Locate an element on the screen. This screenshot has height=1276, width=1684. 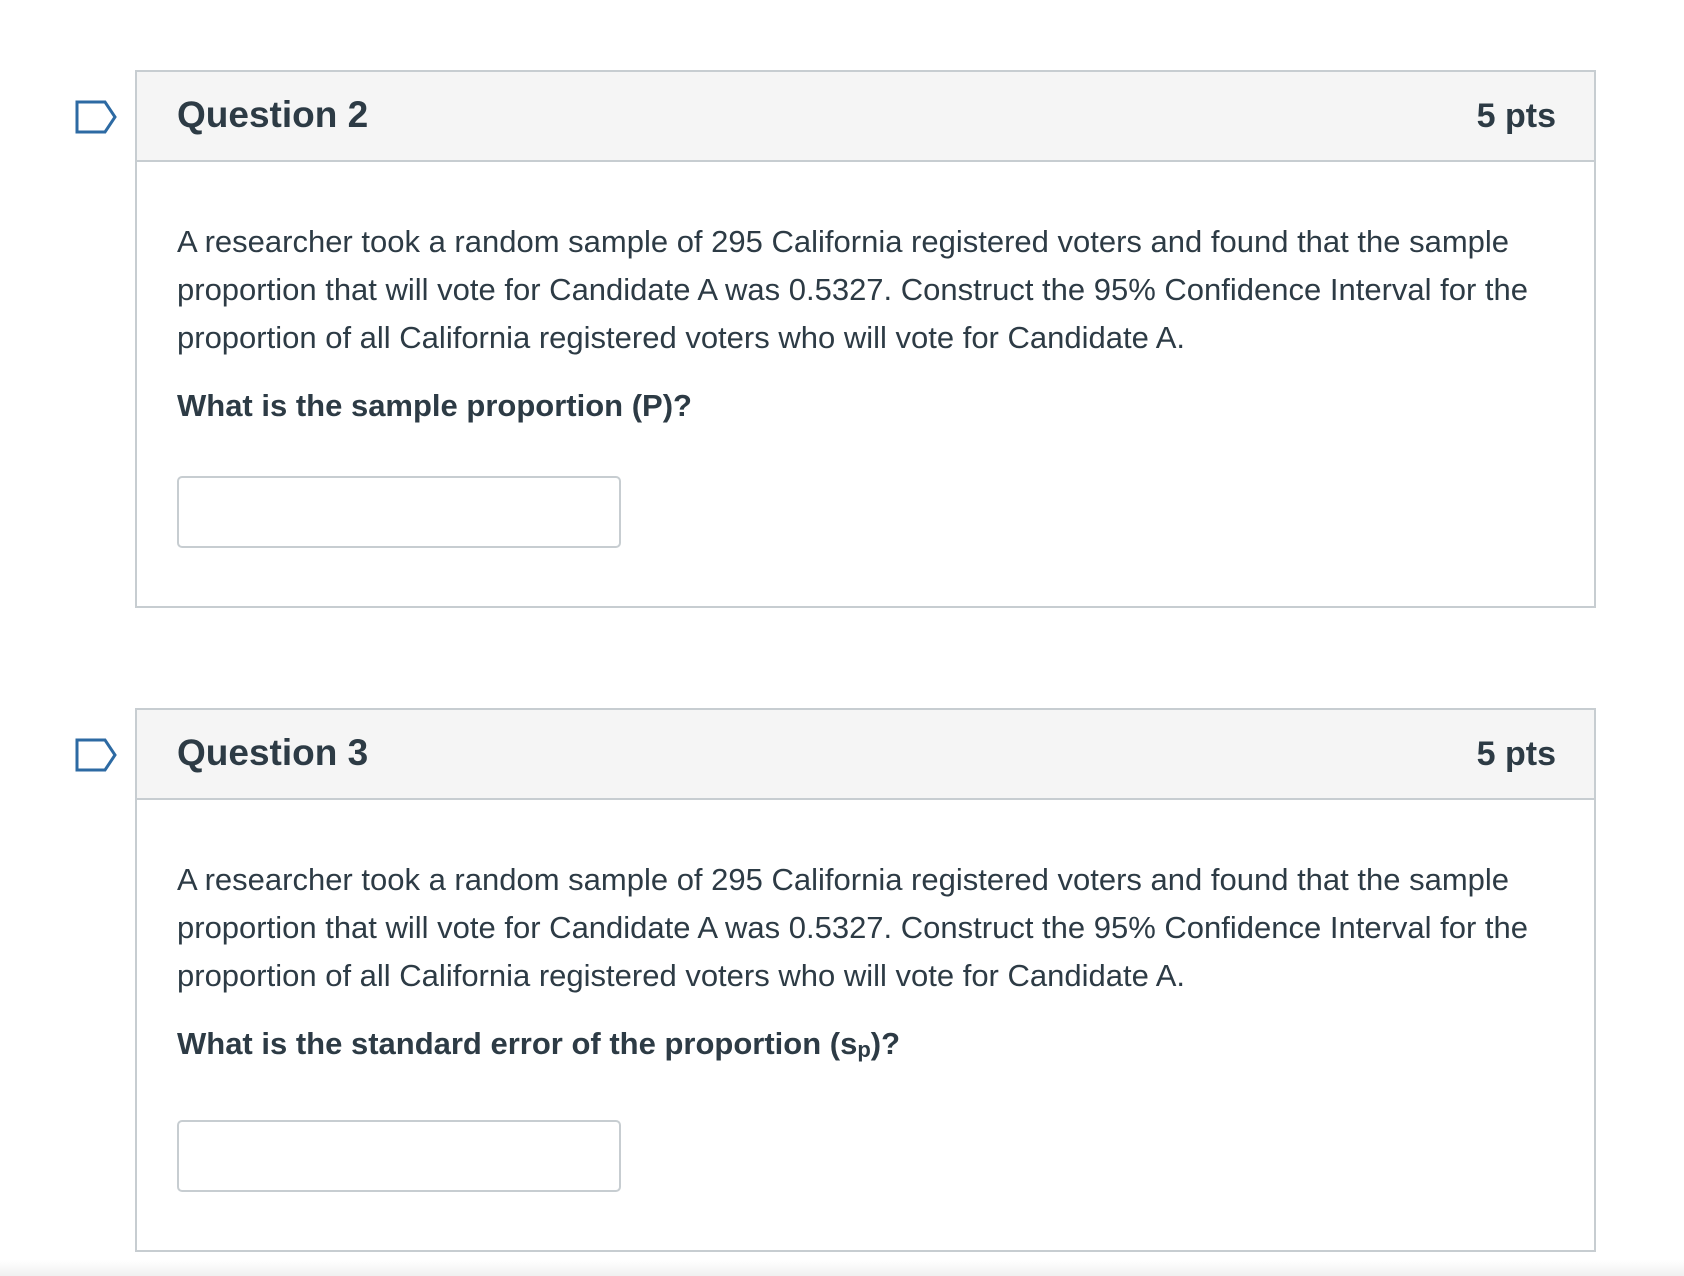
question-header: Question 2 5 pts is located at coordinates (865, 117).